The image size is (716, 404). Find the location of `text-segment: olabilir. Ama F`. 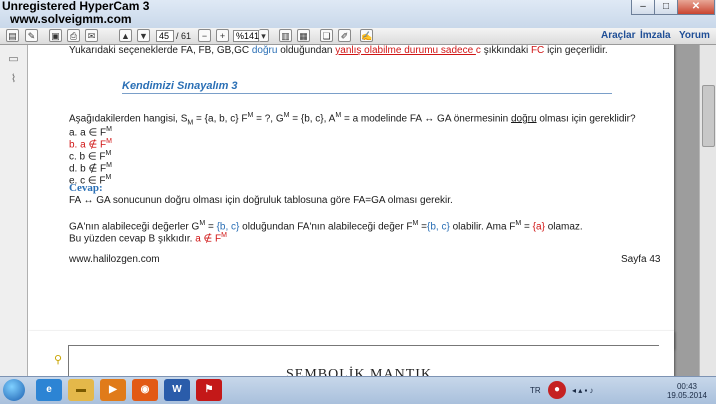

text-segment: olabilir. Ama F is located at coordinates (482, 227).